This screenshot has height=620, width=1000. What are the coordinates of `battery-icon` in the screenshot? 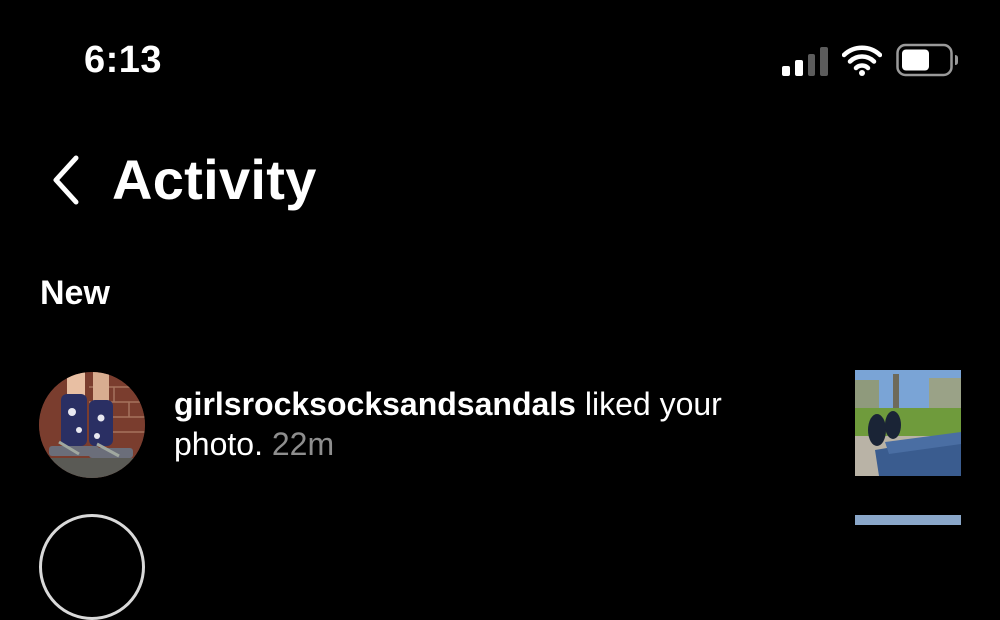 It's located at (927, 60).